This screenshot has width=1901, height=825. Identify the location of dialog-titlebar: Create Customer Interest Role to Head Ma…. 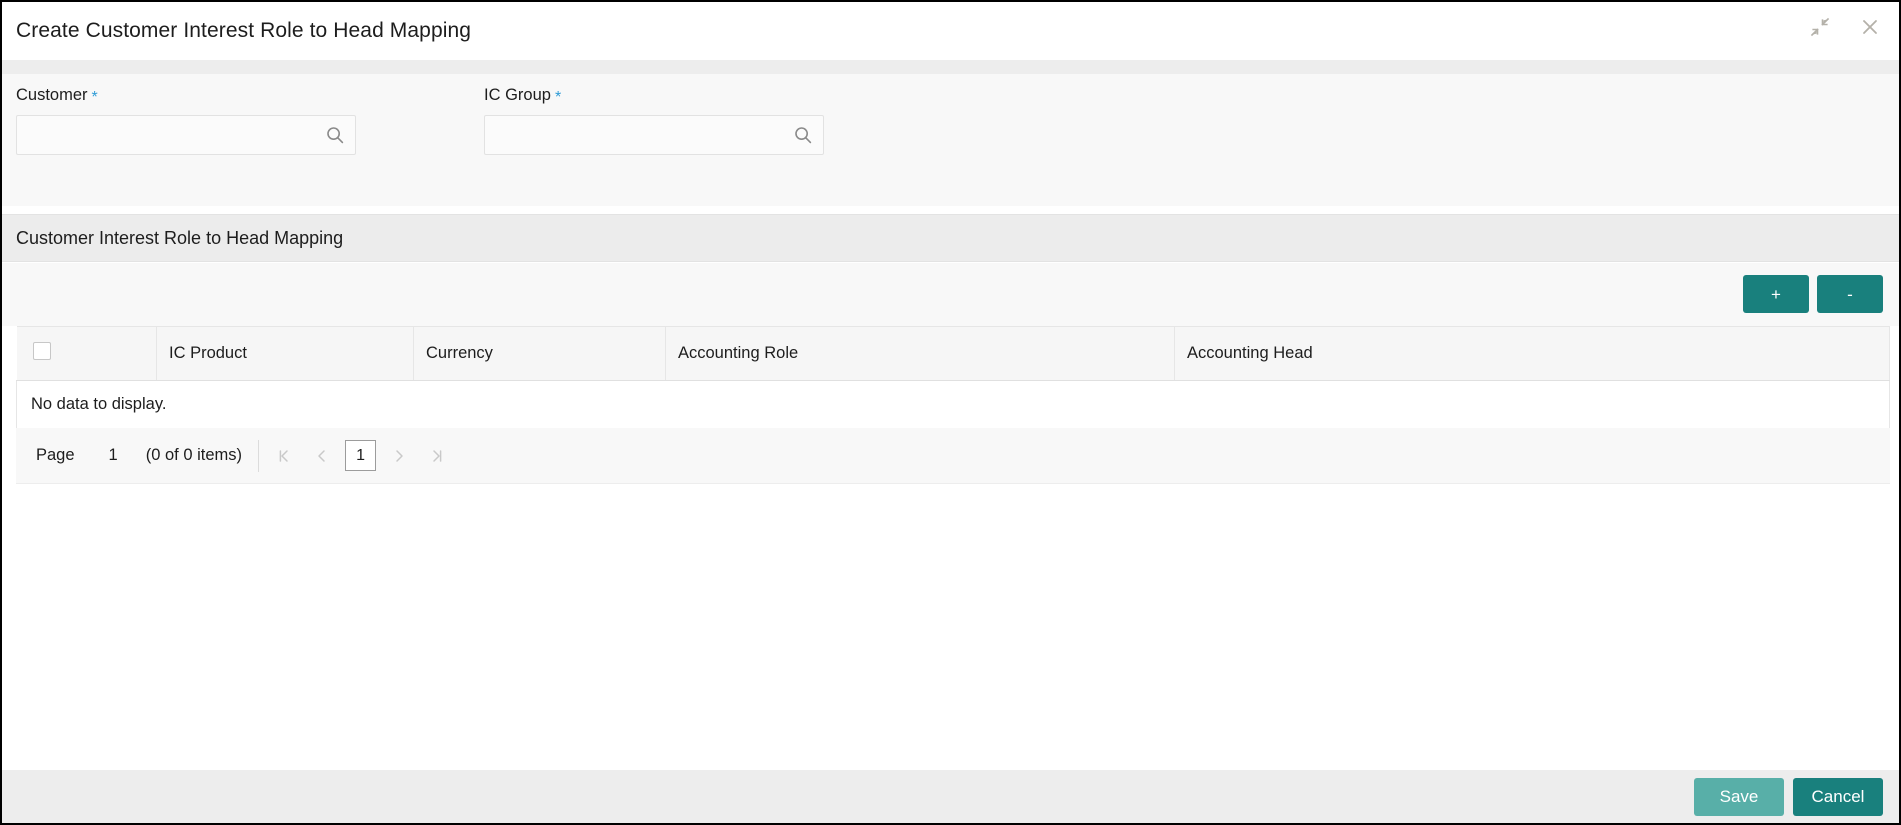
(950, 31).